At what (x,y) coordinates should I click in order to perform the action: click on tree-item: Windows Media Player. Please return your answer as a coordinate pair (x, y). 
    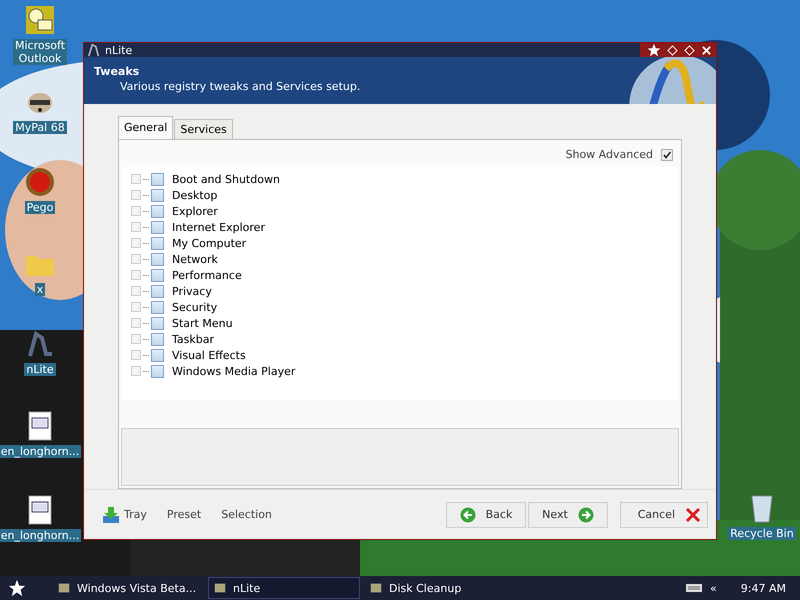
    Looking at the image, I should click on (234, 371).